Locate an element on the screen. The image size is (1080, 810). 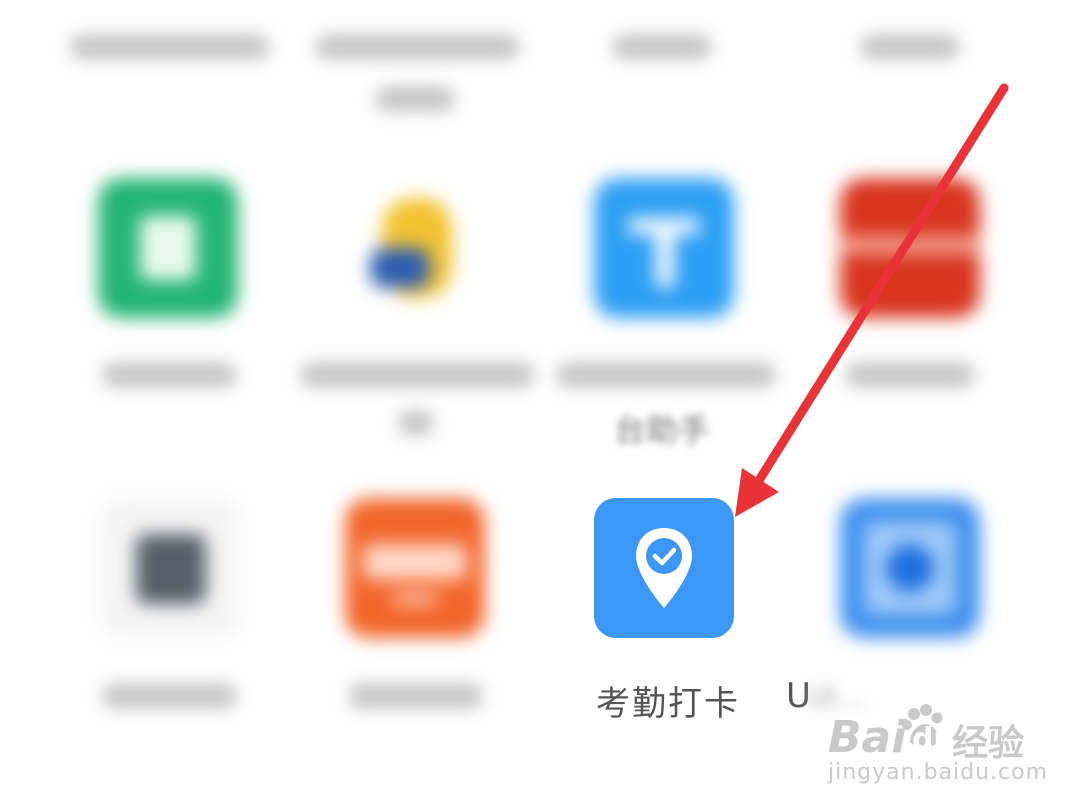
watermark-brand-cn: 经验 is located at coordinates (988, 743).